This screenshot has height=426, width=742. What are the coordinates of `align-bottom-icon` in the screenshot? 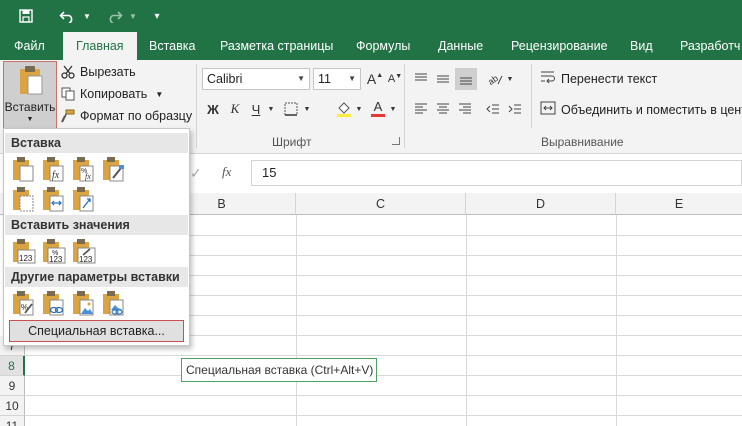 It's located at (466, 79).